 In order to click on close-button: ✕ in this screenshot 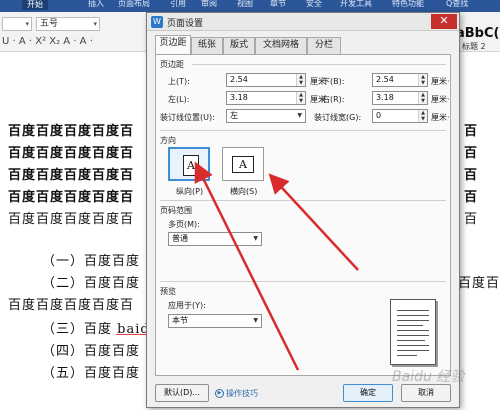, I will do `click(444, 21)`.